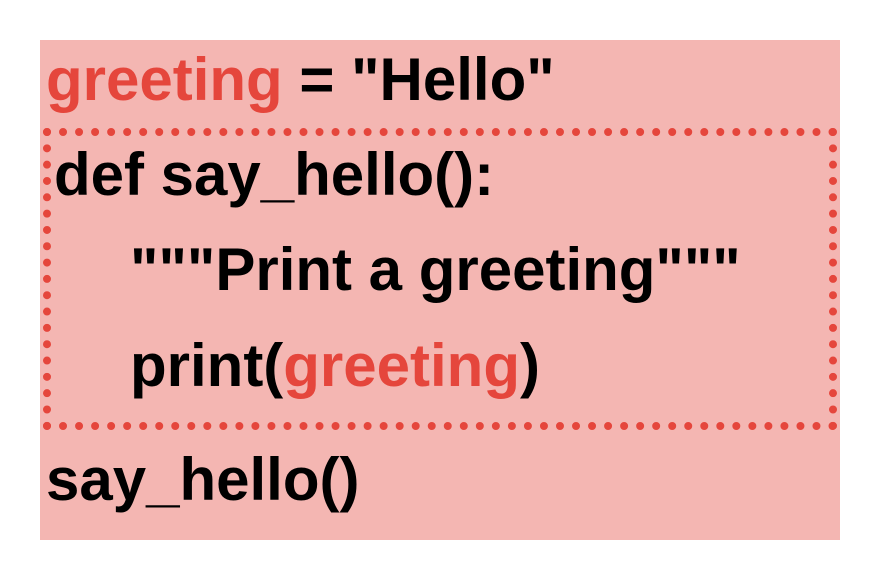 This screenshot has height=580, width=880. What do you see at coordinates (529, 365) in the screenshot?
I see `print-call-close: )` at bounding box center [529, 365].